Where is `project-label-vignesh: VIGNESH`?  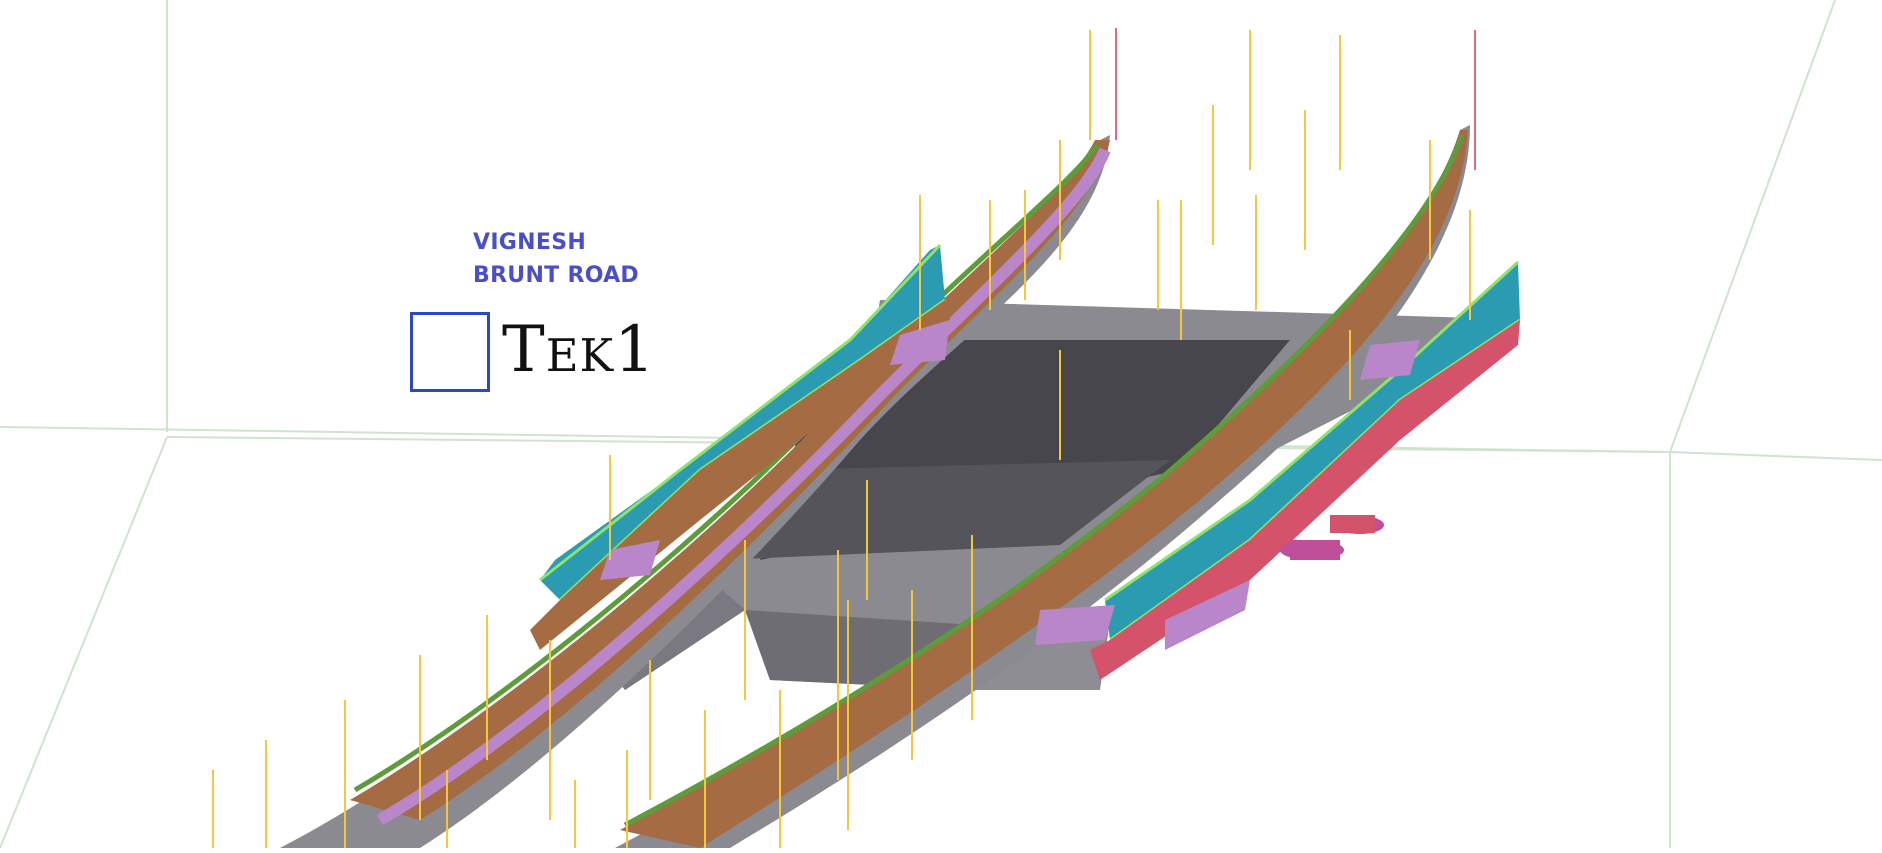
project-label-vignesh: VIGNESH is located at coordinates (530, 242).